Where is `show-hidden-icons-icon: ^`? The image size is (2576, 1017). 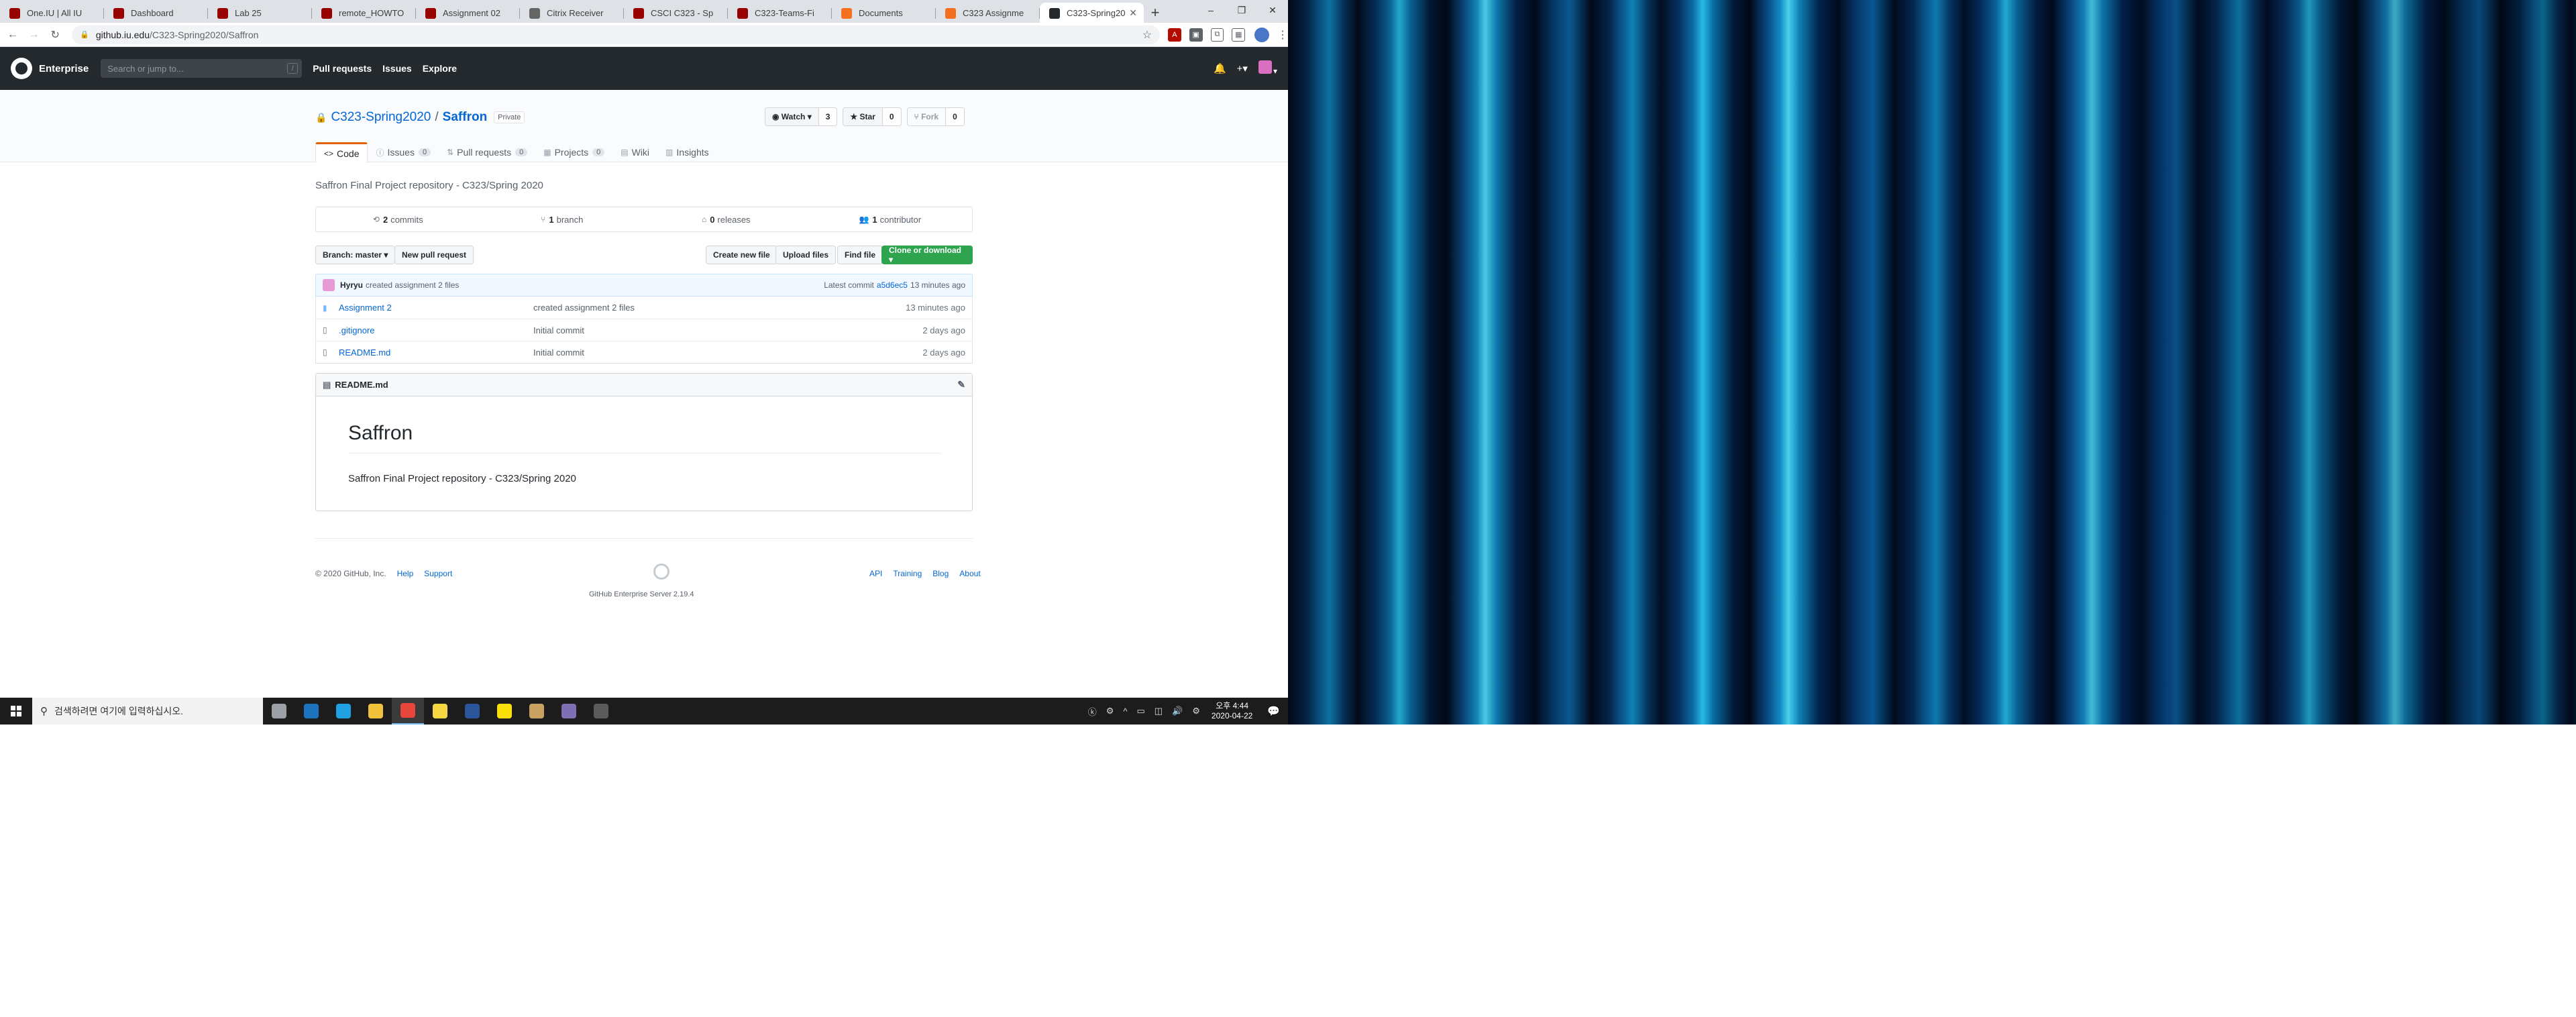 show-hidden-icons-icon: ^ is located at coordinates (1125, 711).